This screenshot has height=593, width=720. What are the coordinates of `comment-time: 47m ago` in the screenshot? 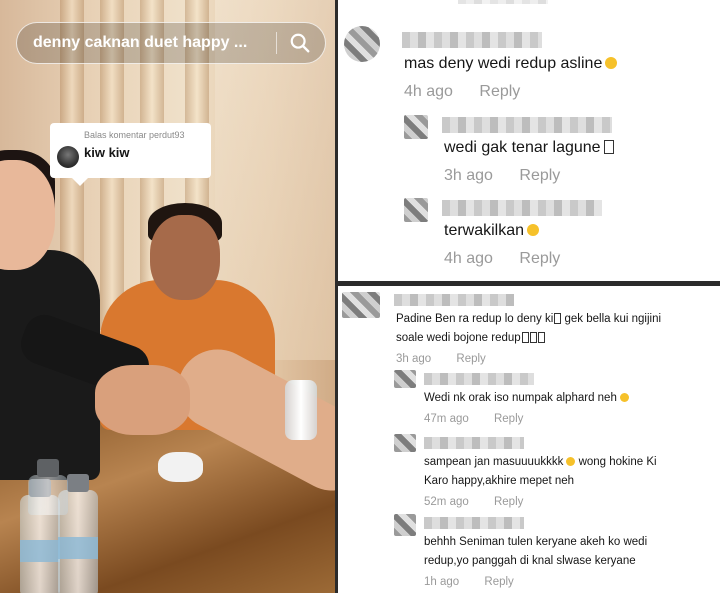 It's located at (446, 419).